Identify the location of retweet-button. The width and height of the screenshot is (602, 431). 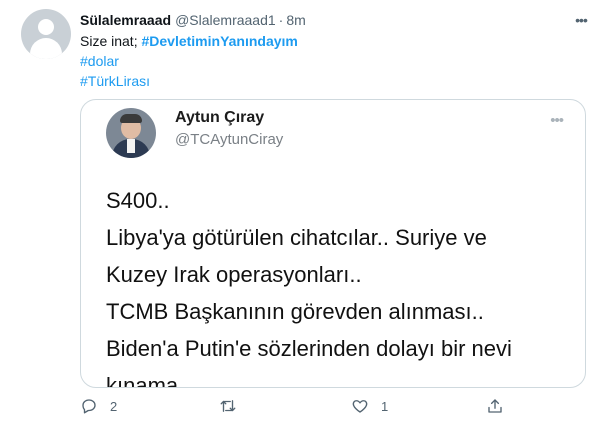
(234, 406).